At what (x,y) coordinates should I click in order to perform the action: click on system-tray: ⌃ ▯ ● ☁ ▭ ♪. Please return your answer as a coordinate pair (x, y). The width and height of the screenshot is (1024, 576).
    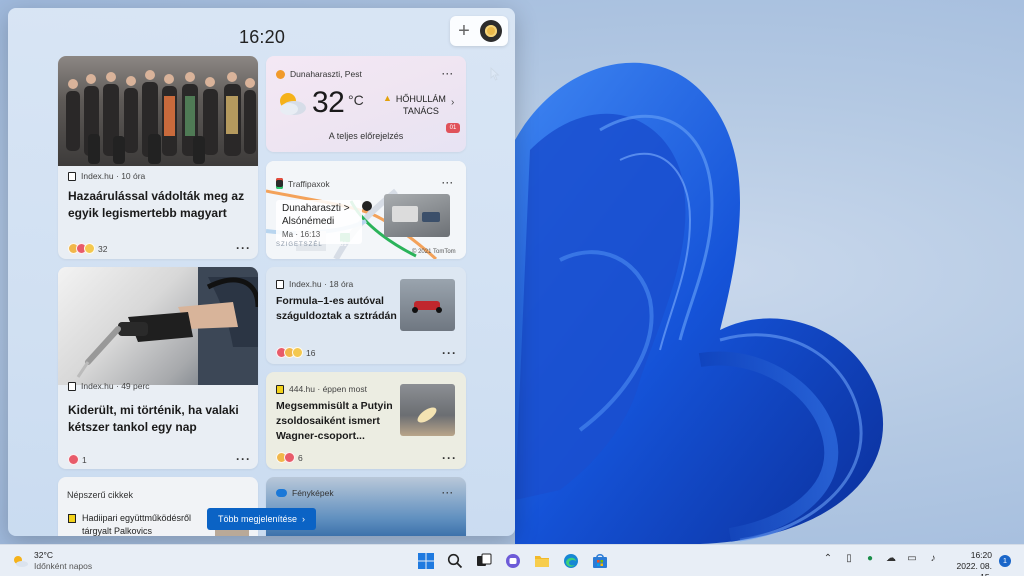
    Looking at the image, I should click on (885, 559).